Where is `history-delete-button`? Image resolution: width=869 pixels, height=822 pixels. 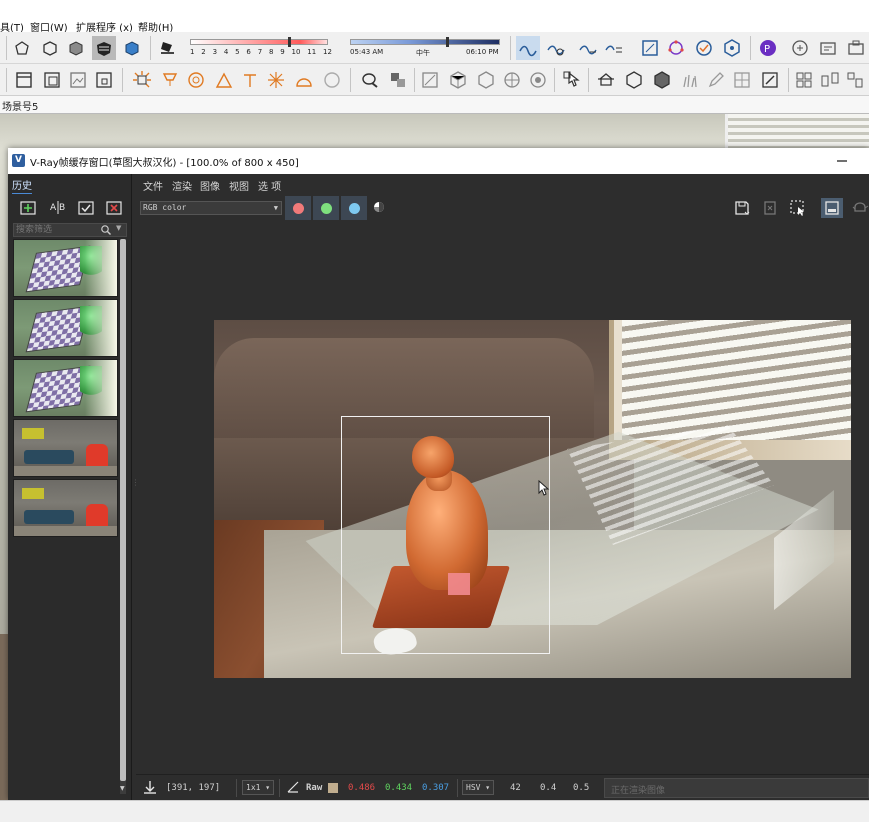
history-delete-button is located at coordinates (114, 207).